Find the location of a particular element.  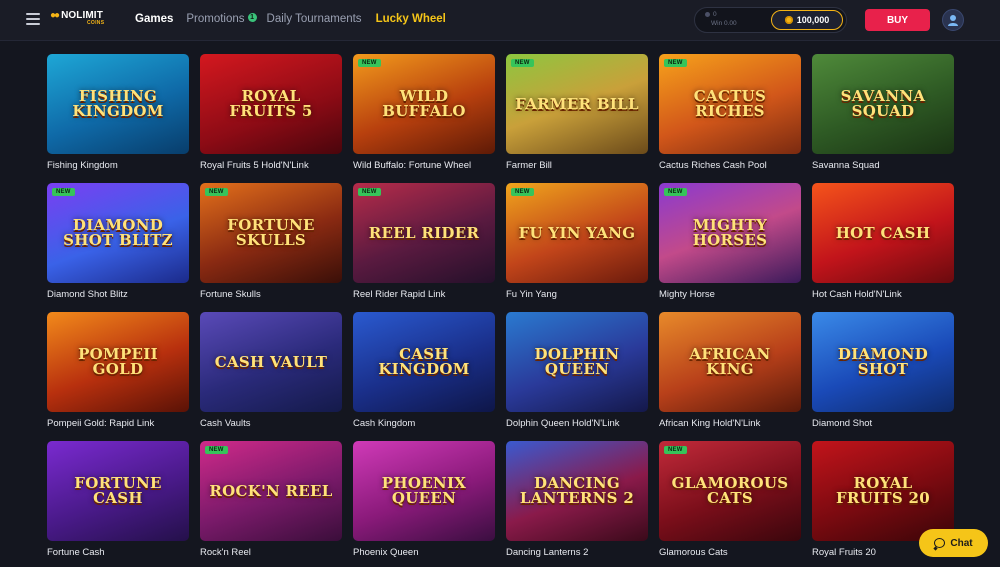

game-tile: Mighty Horses NEW Mighty Horse is located at coordinates (730, 247).